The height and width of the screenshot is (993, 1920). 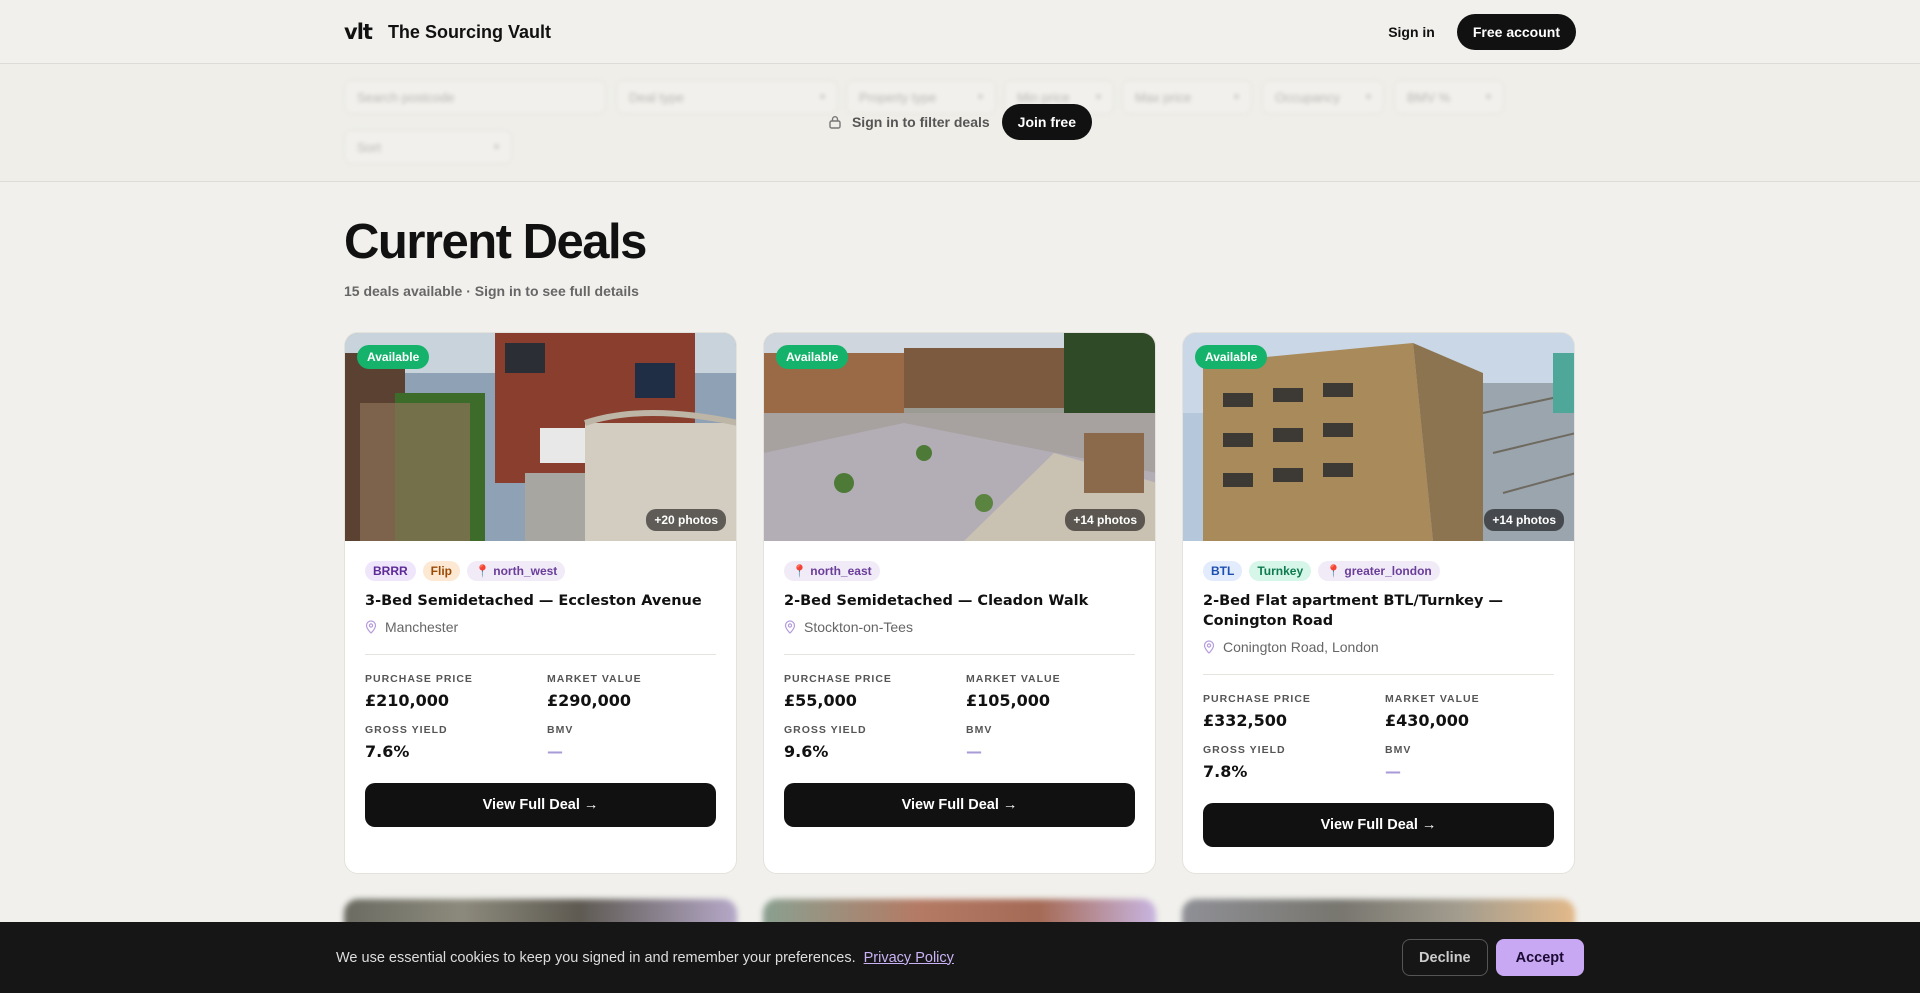 What do you see at coordinates (1429, 97) in the screenshot?
I see `bmv-label: BMV %` at bounding box center [1429, 97].